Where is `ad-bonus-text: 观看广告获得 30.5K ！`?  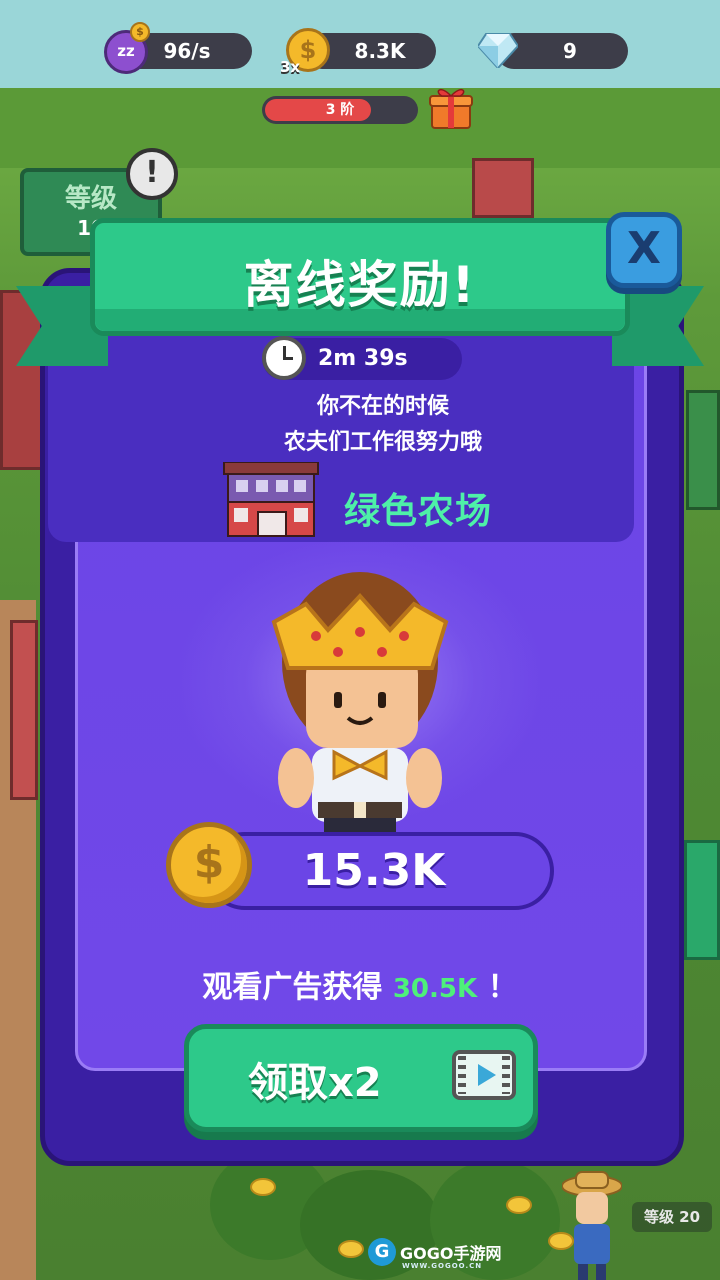
ad-bonus-text: 观看广告获得 30.5K ！ is located at coordinates (360, 984).